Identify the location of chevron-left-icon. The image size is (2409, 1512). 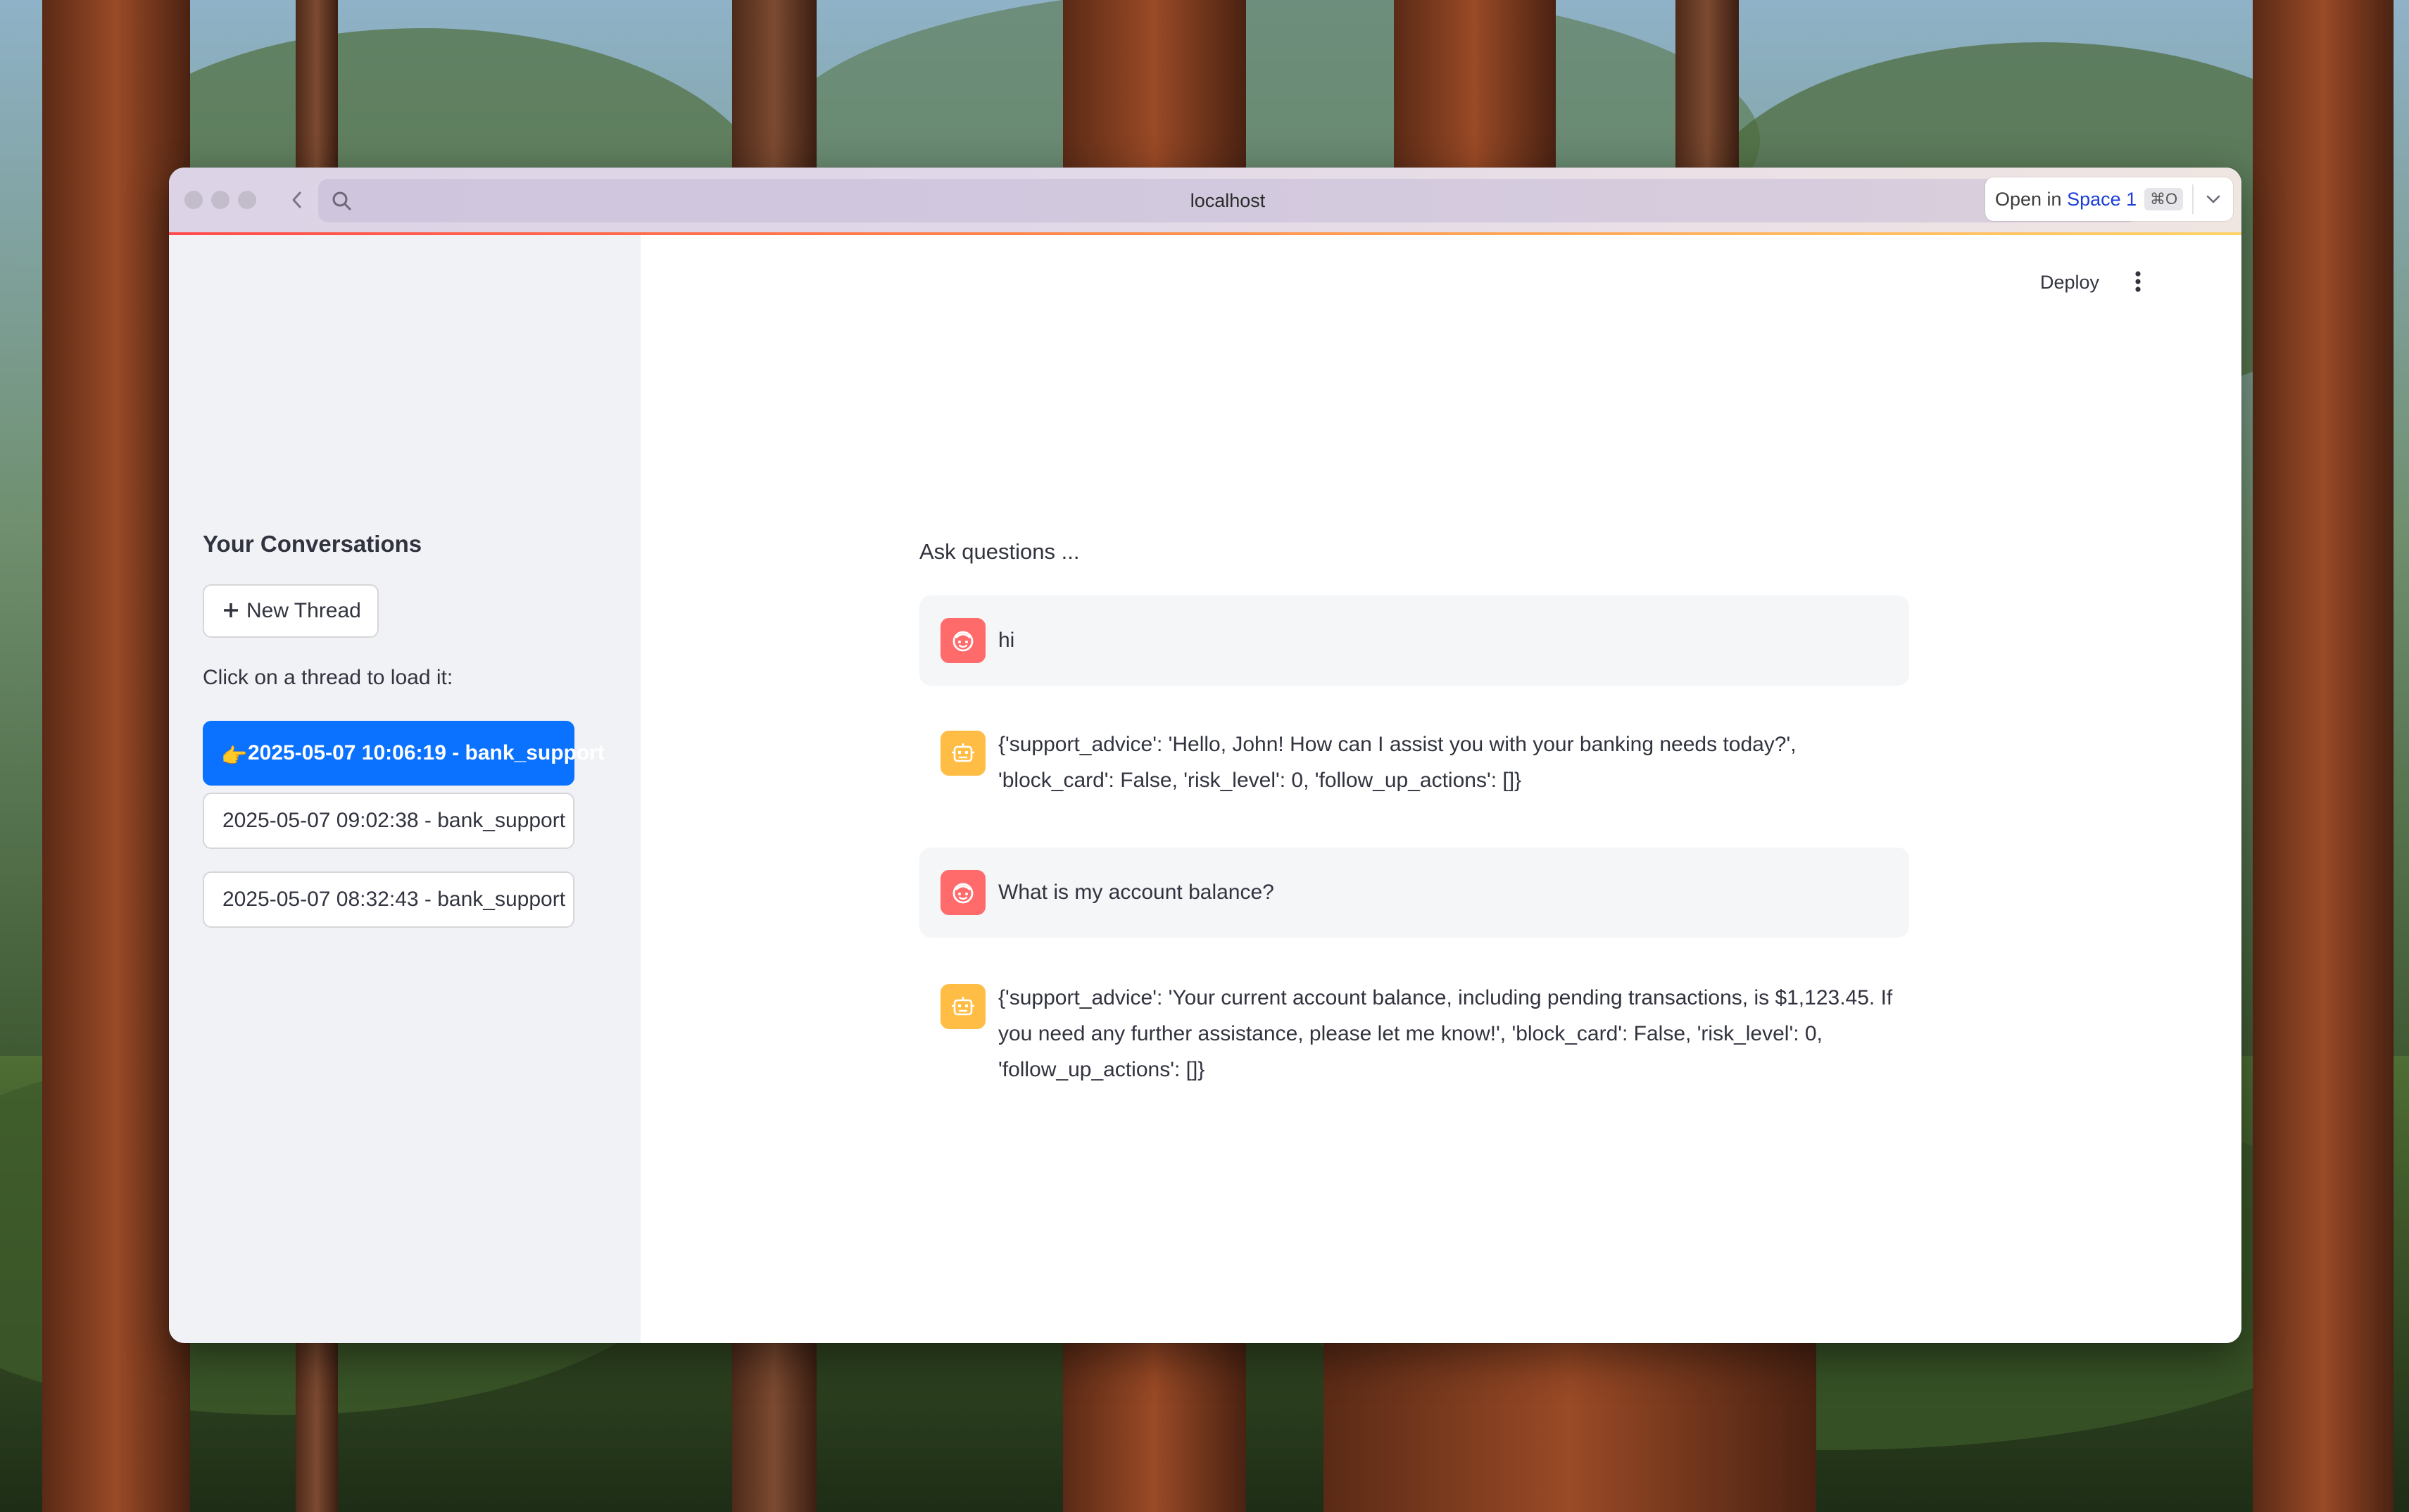
(296, 200).